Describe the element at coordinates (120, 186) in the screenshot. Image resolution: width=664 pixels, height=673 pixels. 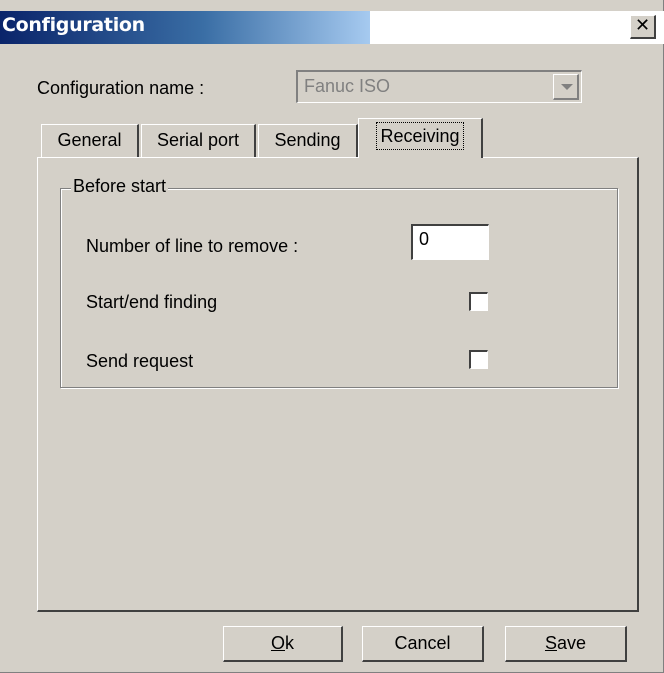
I see `before-start-group-label: Before start` at that location.